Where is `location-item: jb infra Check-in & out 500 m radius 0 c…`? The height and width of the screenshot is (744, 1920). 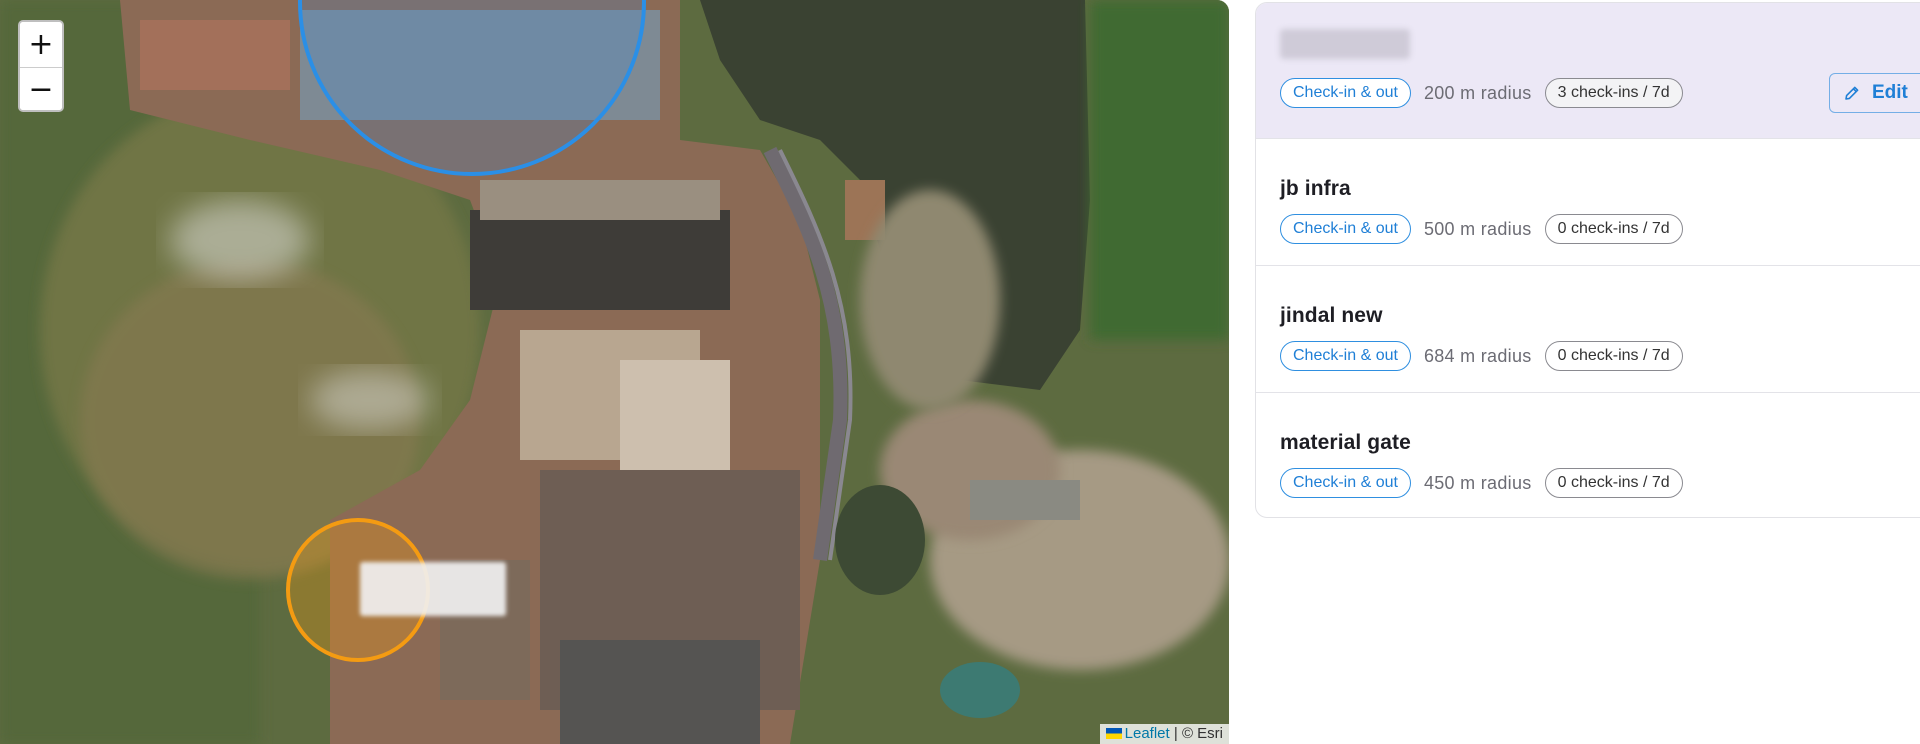
location-item: jb infra Check-in & out 500 m radius 0 c… is located at coordinates (1588, 202).